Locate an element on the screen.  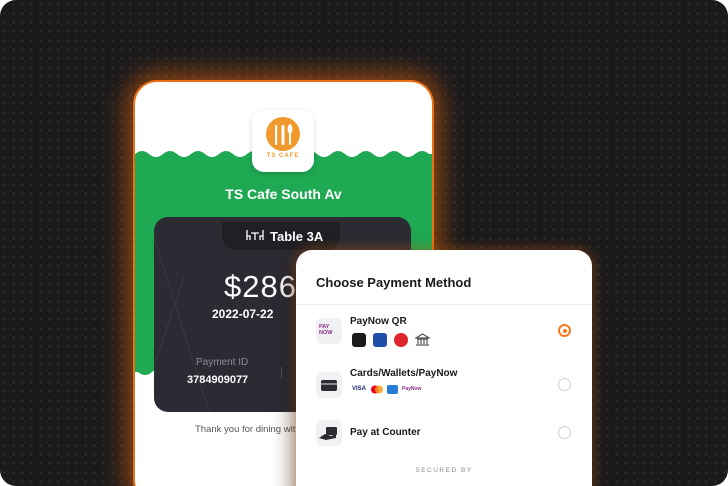
payment-date: 2022-07-22 is located at coordinates (243, 314).